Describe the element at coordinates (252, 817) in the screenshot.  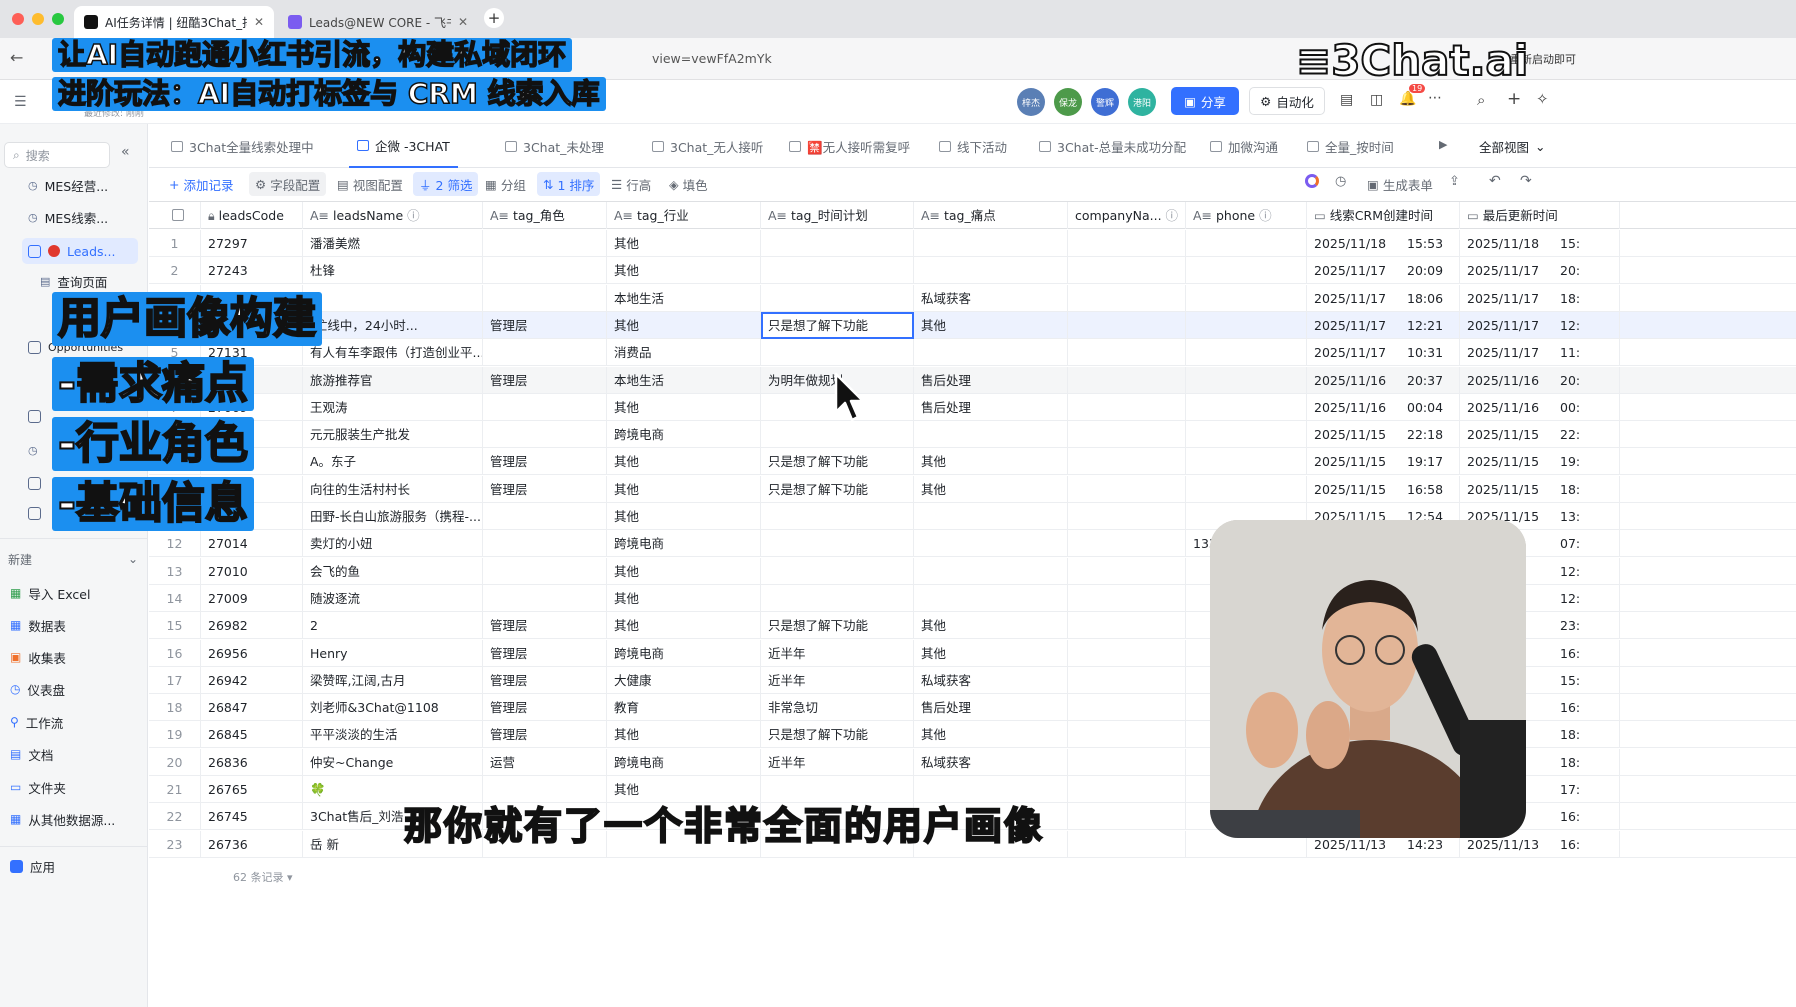
I see `cell-code: 26745` at that location.